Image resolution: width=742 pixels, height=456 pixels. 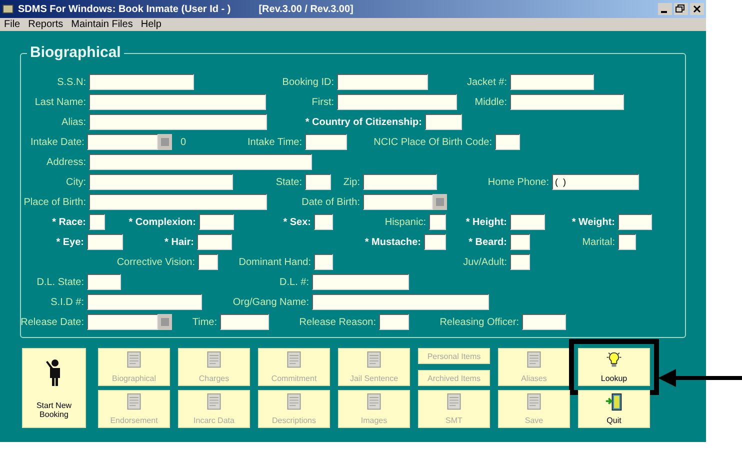 What do you see at coordinates (55, 202) in the screenshot?
I see `field-label: Place of Birth:` at bounding box center [55, 202].